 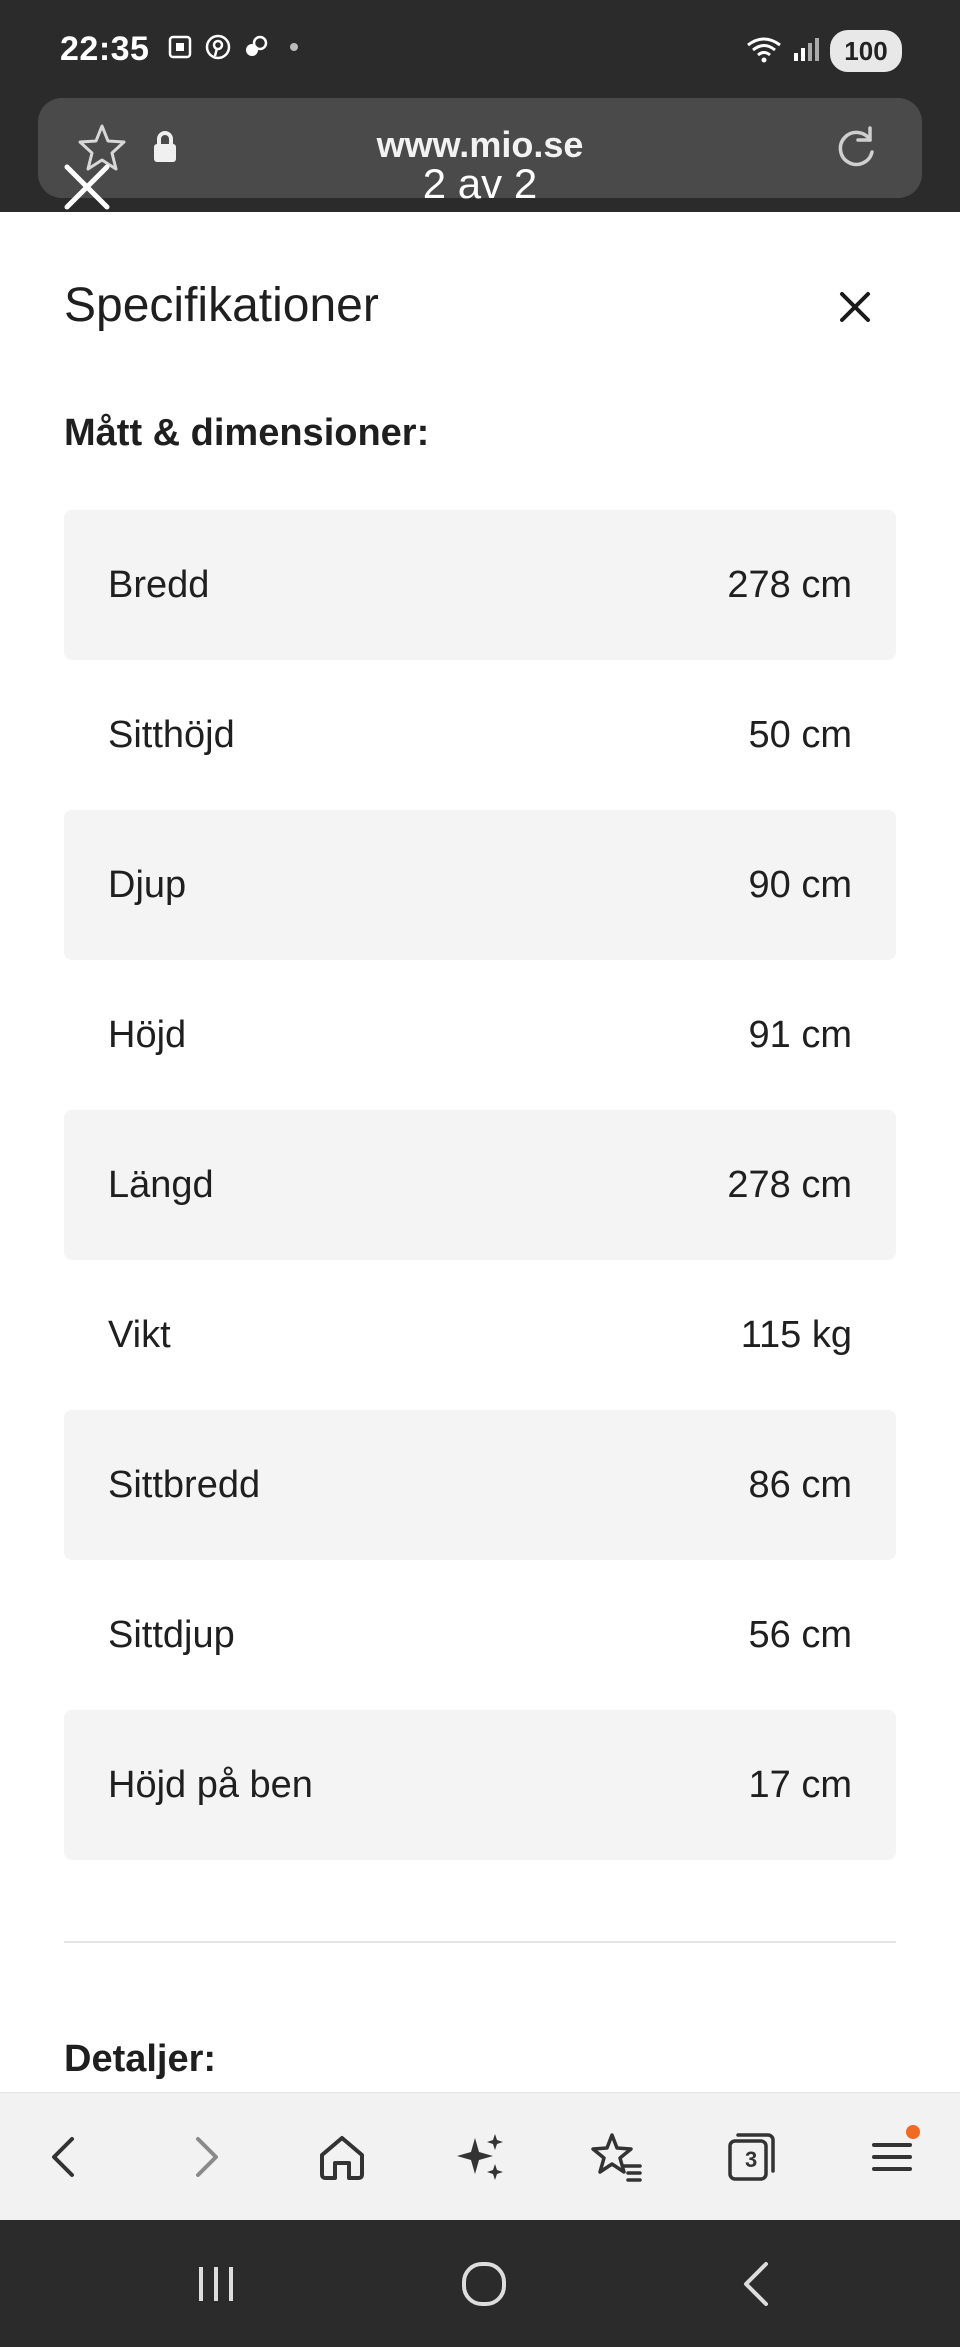 I want to click on menu-icon, so click(x=892, y=2157).